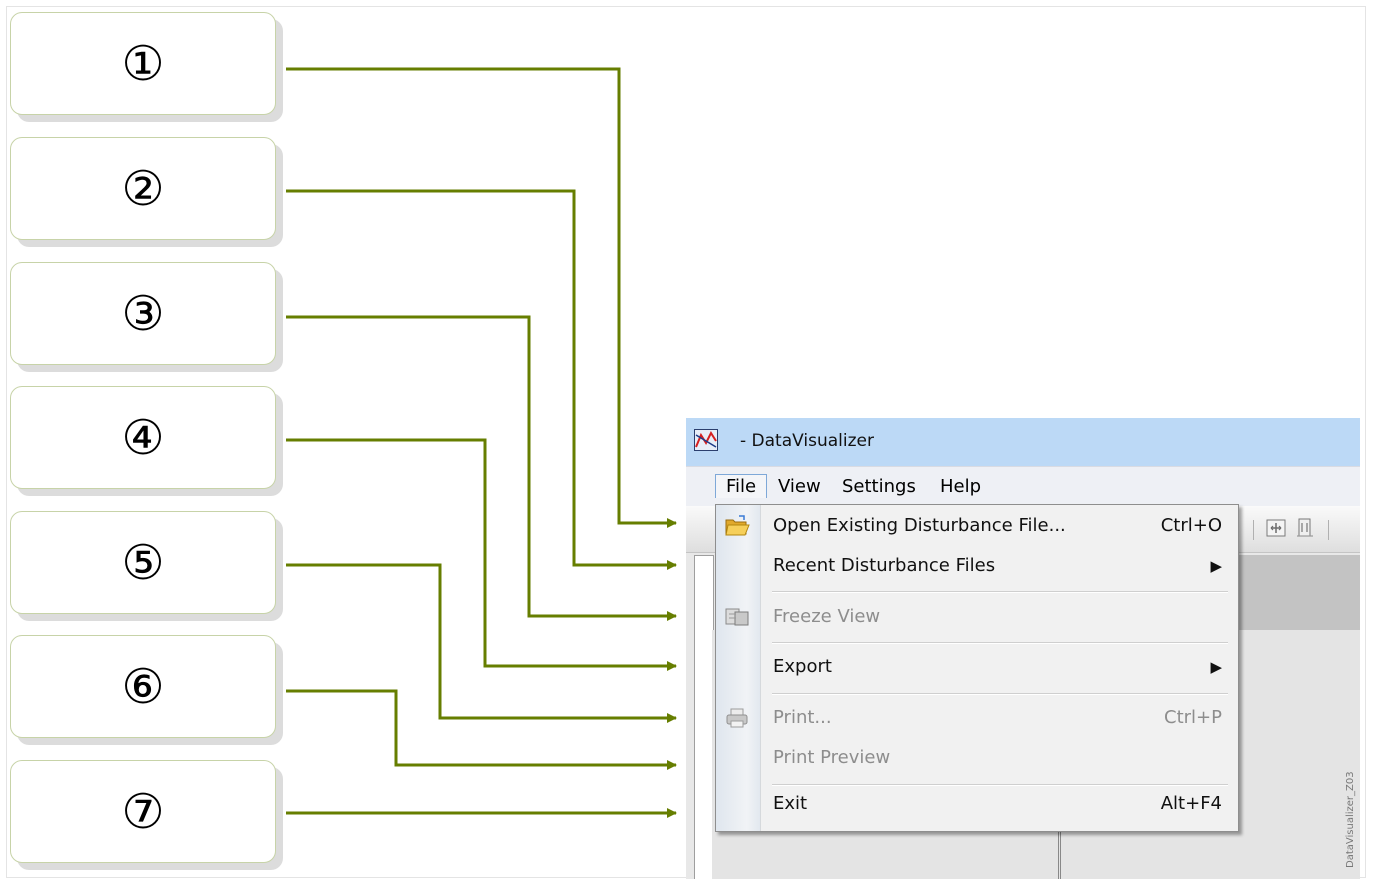 The image size is (1373, 879). What do you see at coordinates (1350, 819) in the screenshot?
I see `figure-id-watermark: DataVisualizer_Z03` at bounding box center [1350, 819].